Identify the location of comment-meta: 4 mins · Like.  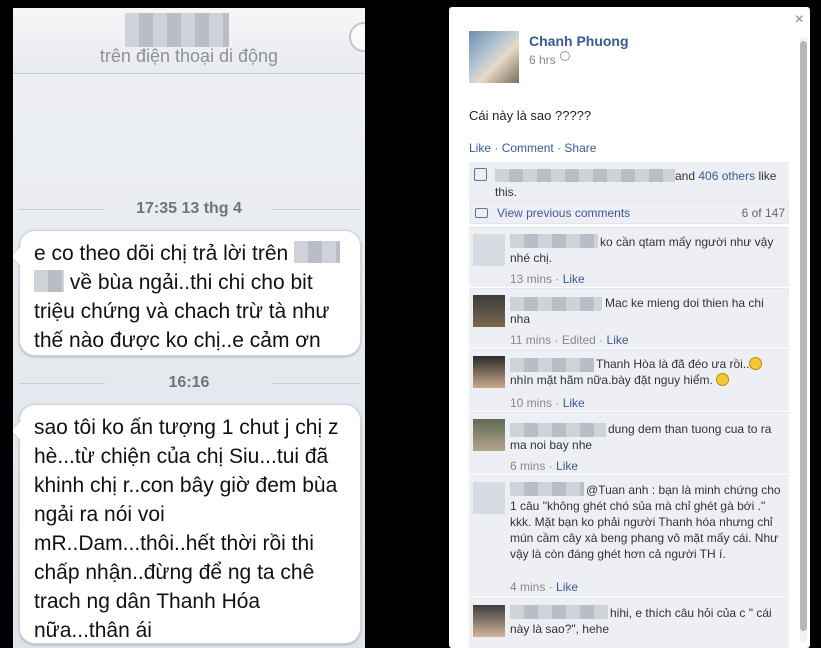
(544, 587).